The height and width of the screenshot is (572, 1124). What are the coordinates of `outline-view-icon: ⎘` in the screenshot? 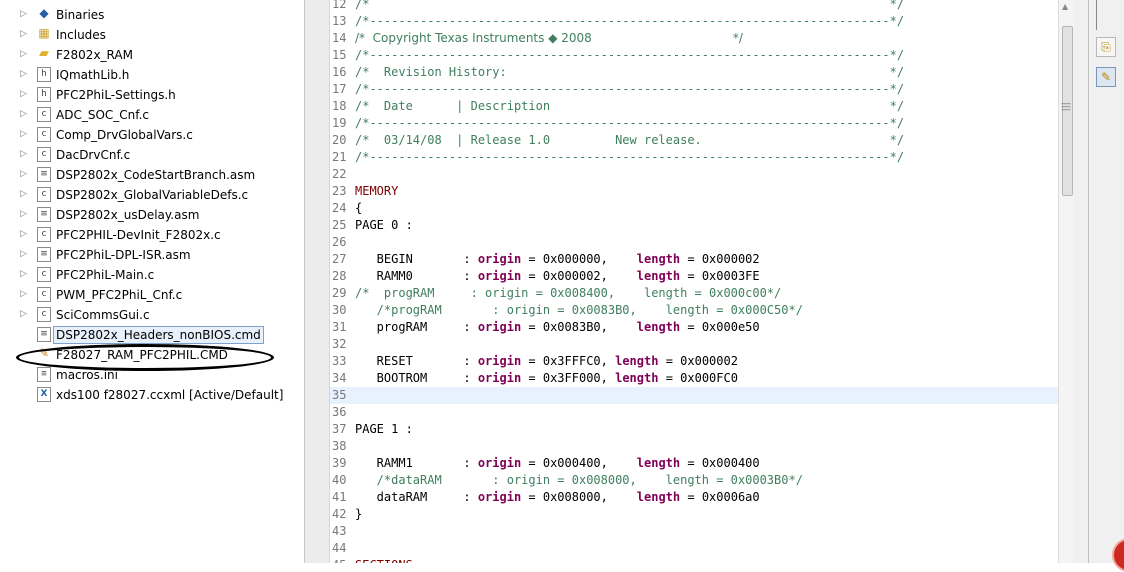 It's located at (1106, 47).